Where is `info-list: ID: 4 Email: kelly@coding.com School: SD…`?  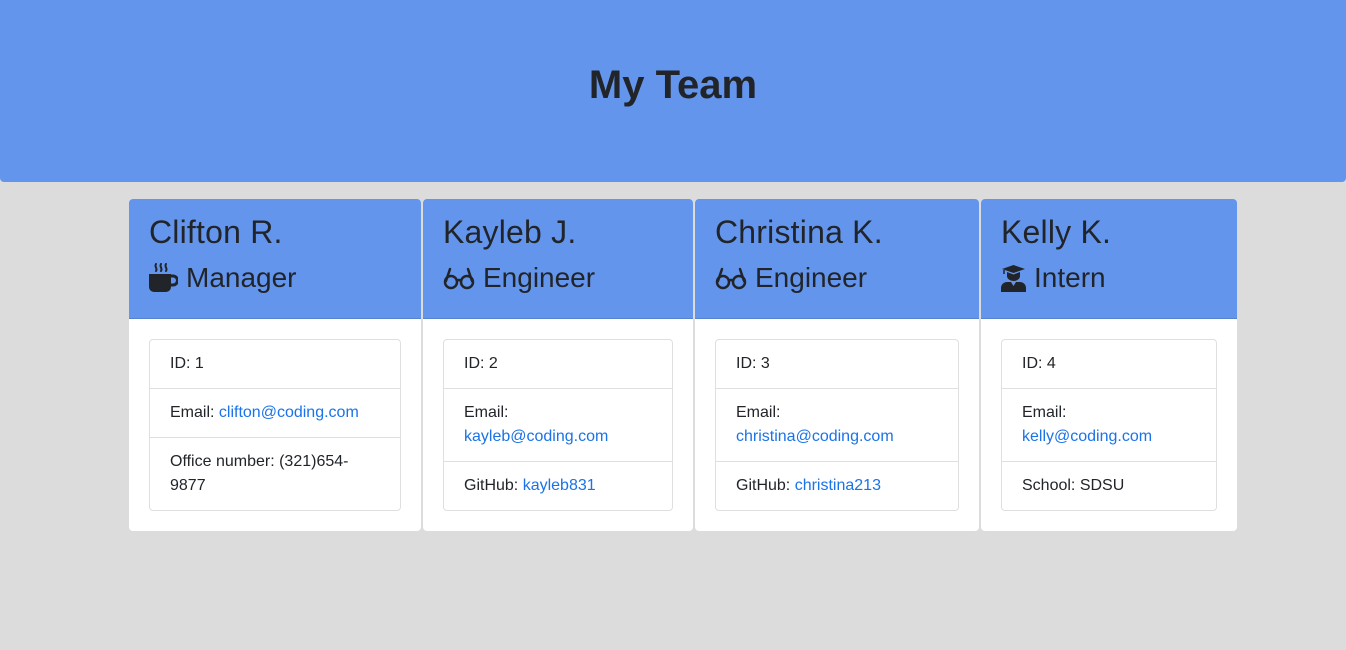 info-list: ID: 4 Email: kelly@coding.com School: SD… is located at coordinates (1109, 425).